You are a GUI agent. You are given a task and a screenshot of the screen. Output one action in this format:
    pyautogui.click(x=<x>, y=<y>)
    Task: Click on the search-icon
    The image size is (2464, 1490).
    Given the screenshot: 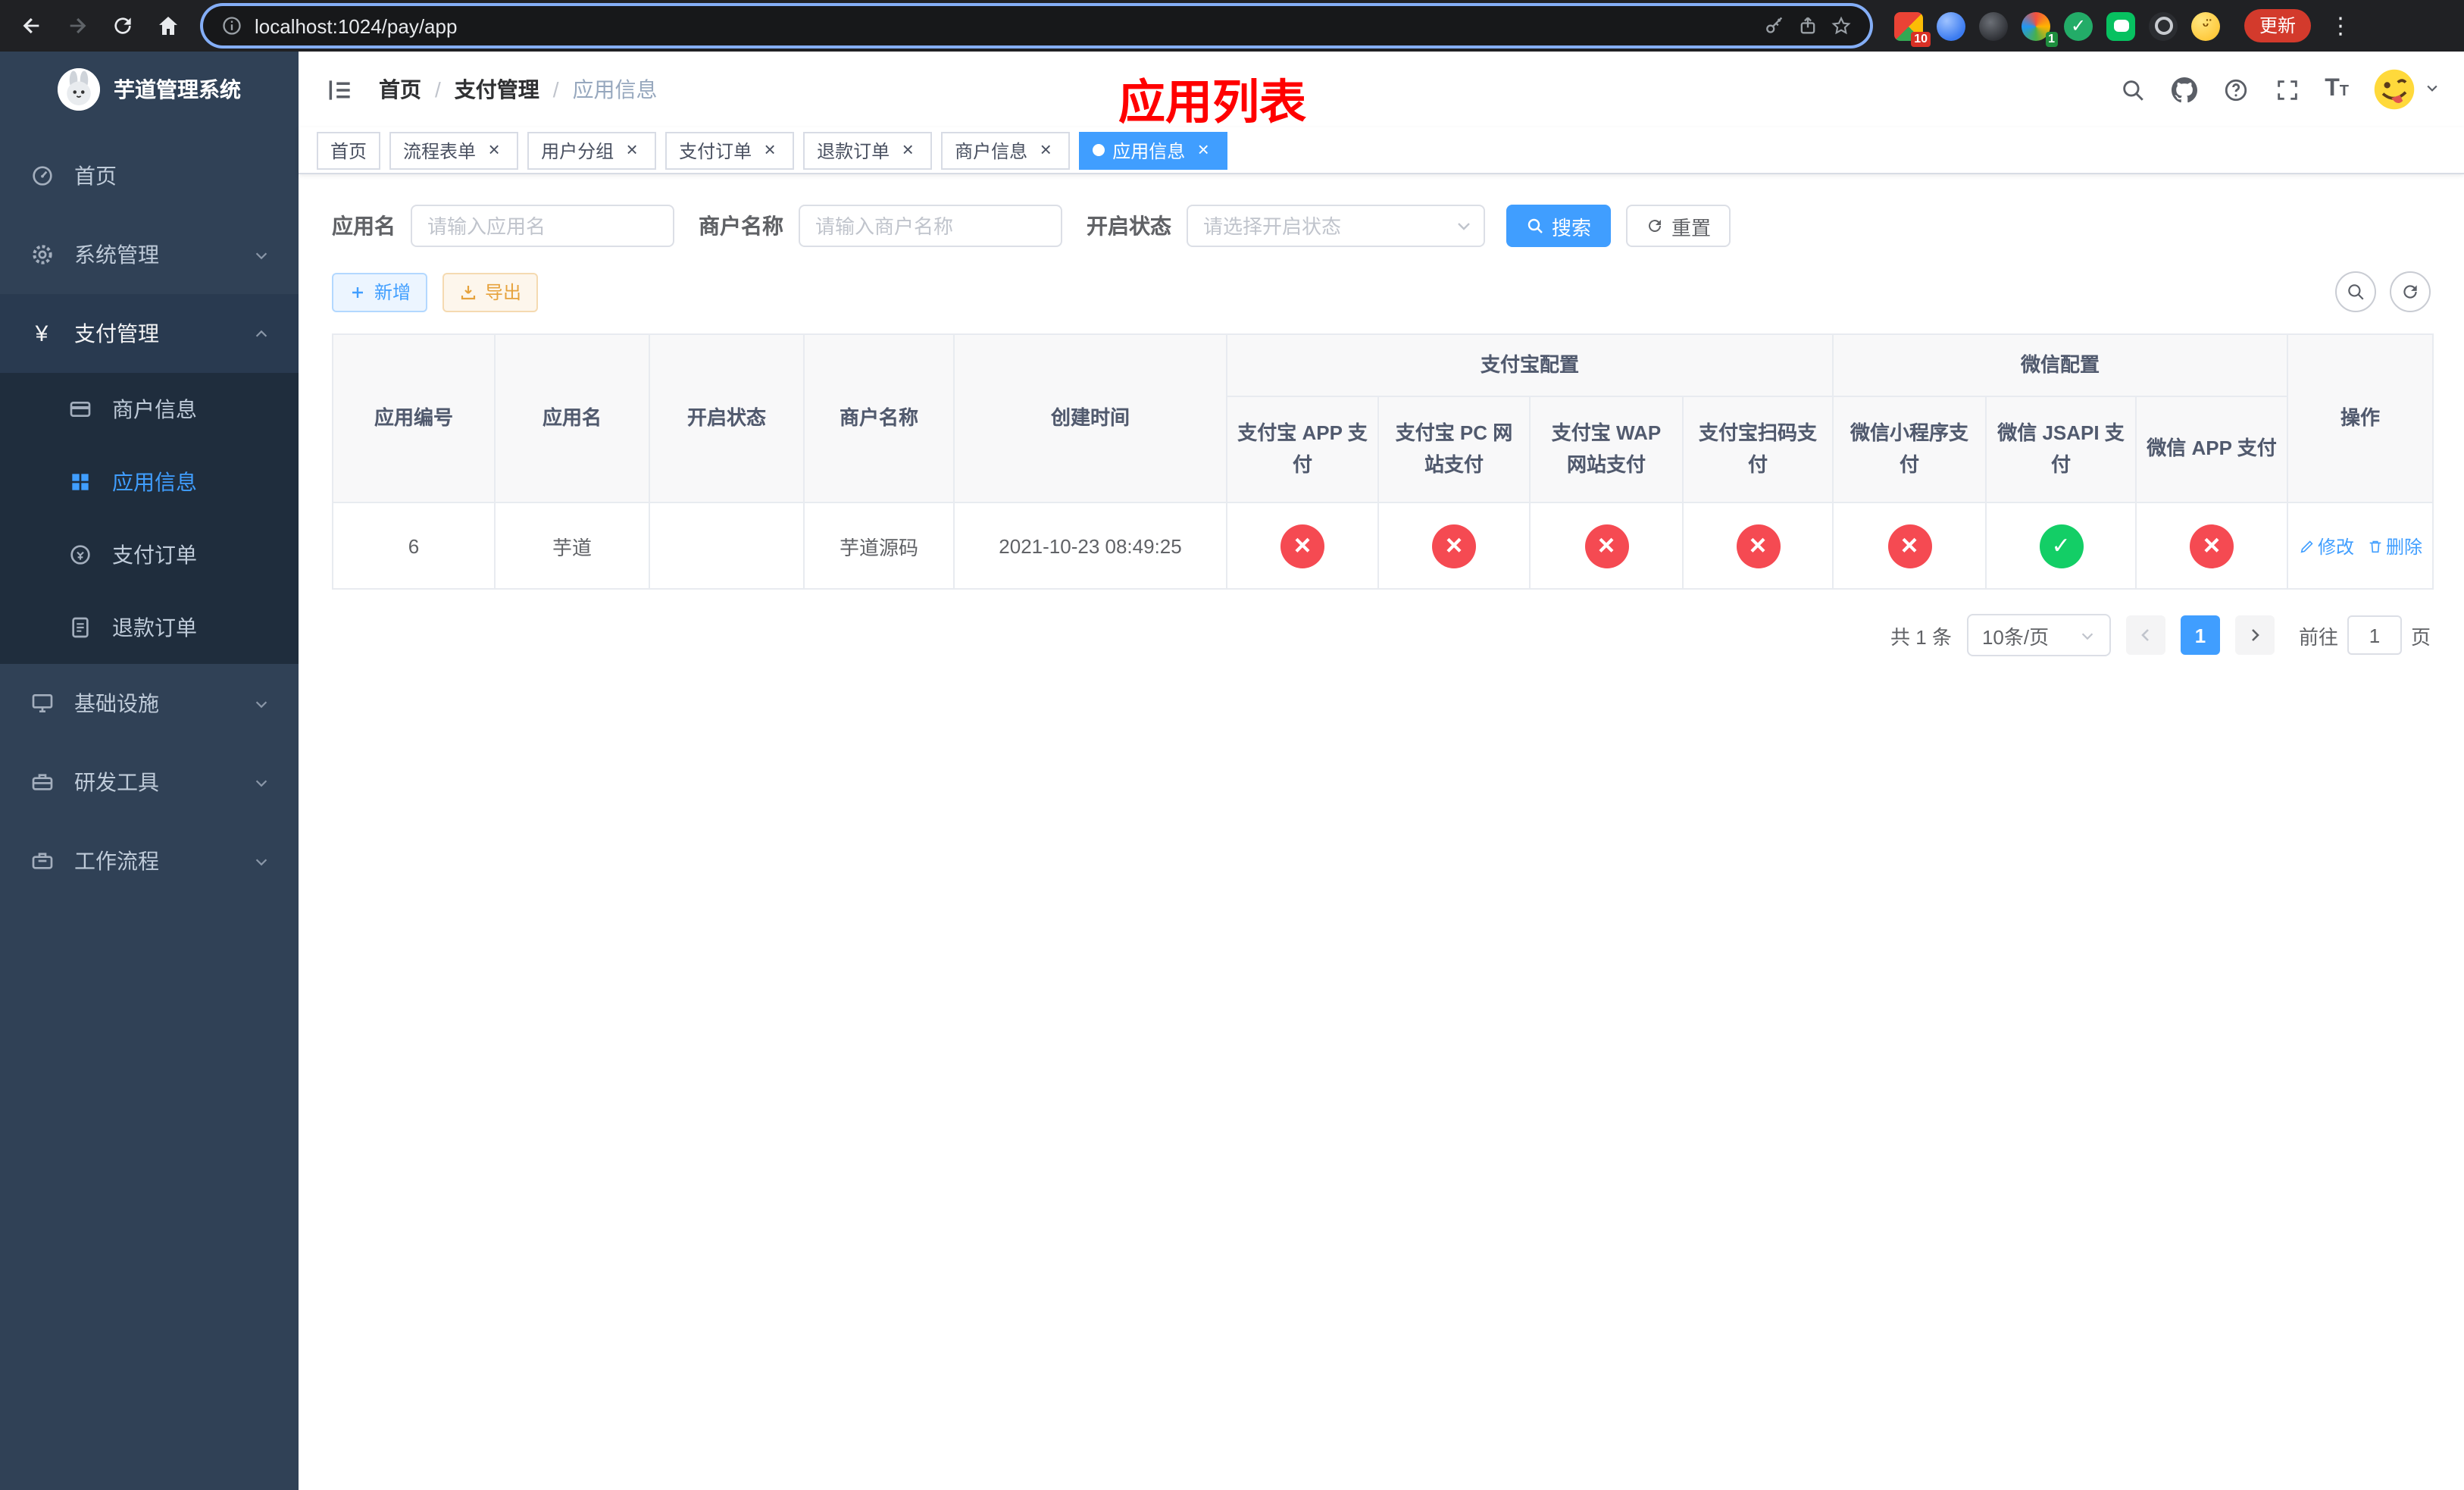 What is the action you would take?
    pyautogui.click(x=2132, y=89)
    